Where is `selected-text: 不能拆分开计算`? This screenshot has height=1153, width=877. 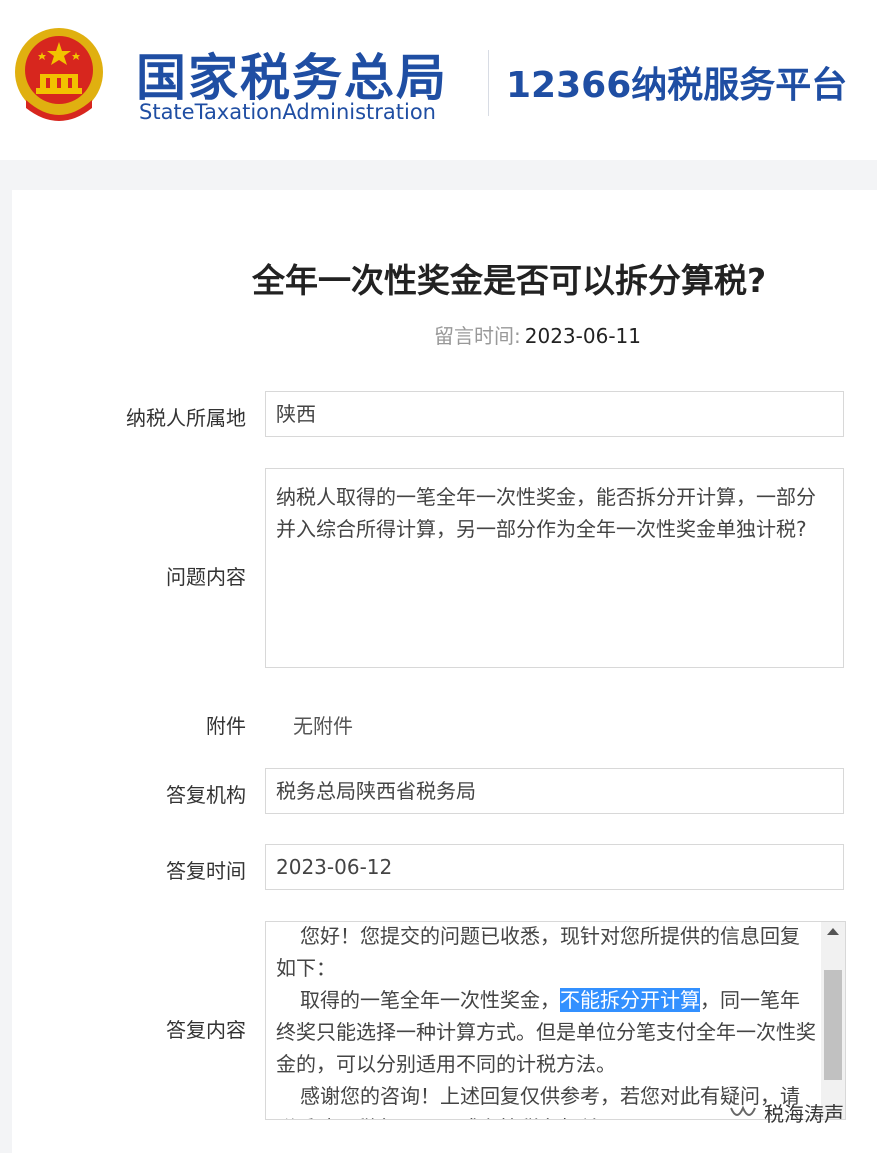 selected-text: 不能拆分开计算 is located at coordinates (630, 1000).